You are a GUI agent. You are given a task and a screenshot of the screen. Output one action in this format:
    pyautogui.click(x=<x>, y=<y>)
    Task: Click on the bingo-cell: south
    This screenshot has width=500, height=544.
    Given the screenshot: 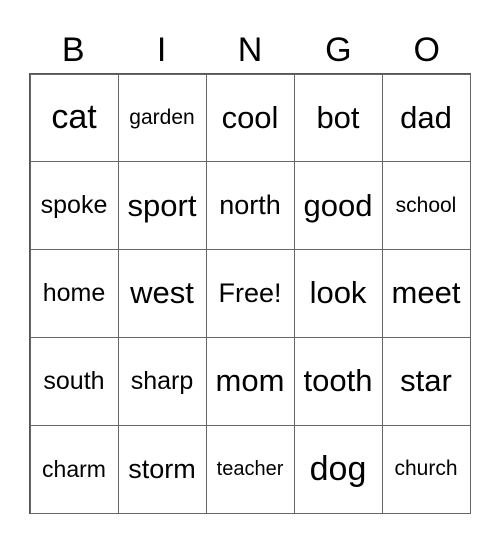 What is the action you would take?
    pyautogui.click(x=74, y=381)
    